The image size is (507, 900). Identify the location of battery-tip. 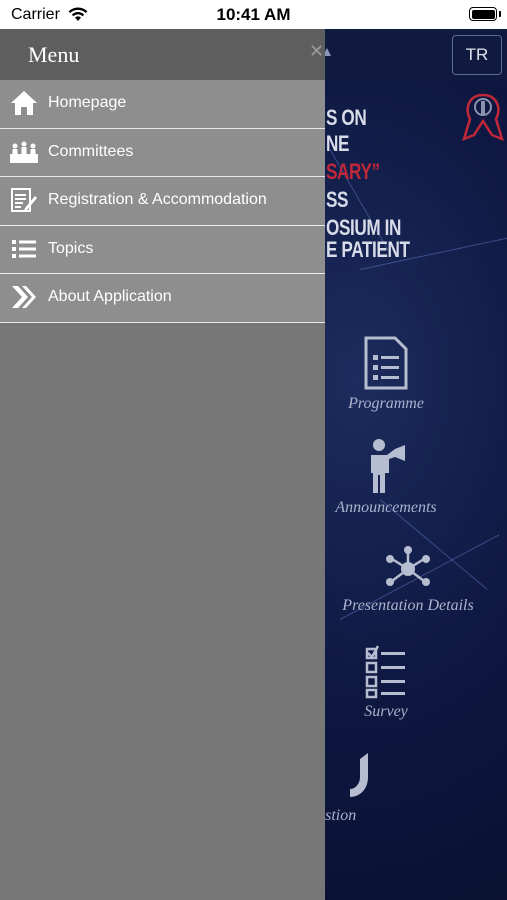
(500, 14).